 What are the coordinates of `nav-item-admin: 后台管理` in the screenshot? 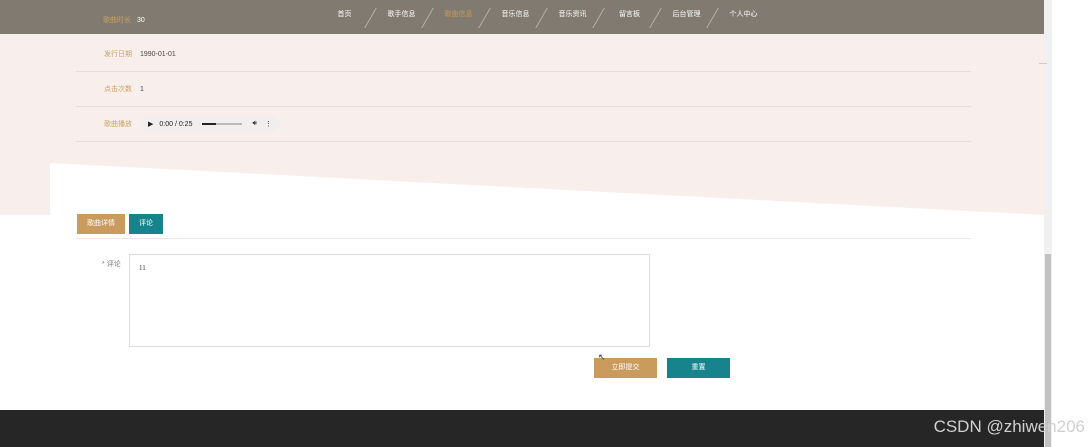 It's located at (686, 17).